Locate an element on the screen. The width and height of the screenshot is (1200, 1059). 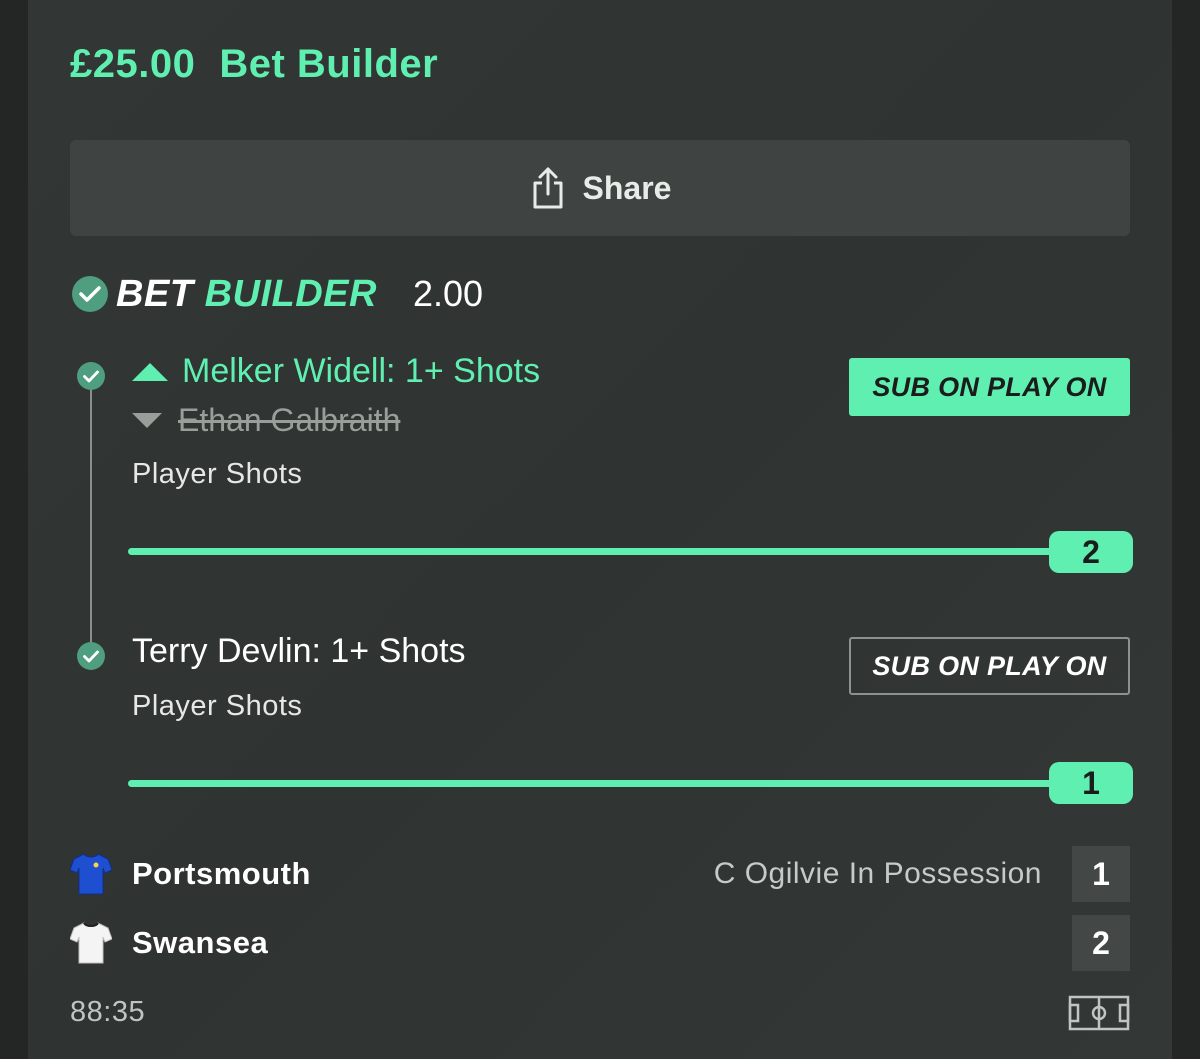
leg1-title: Melker Widell: 1+ Shots is located at coordinates (336, 371).